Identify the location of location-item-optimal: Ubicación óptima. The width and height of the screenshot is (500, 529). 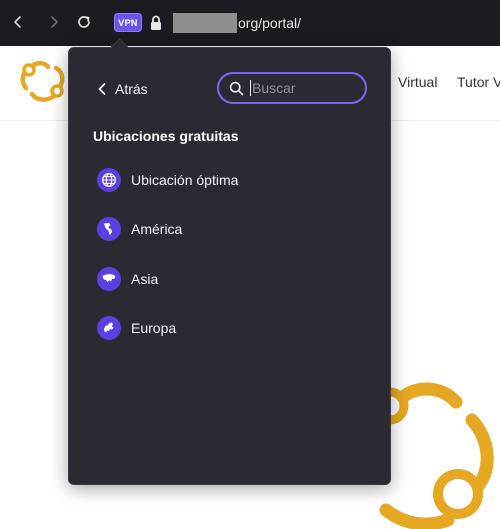
(227, 180).